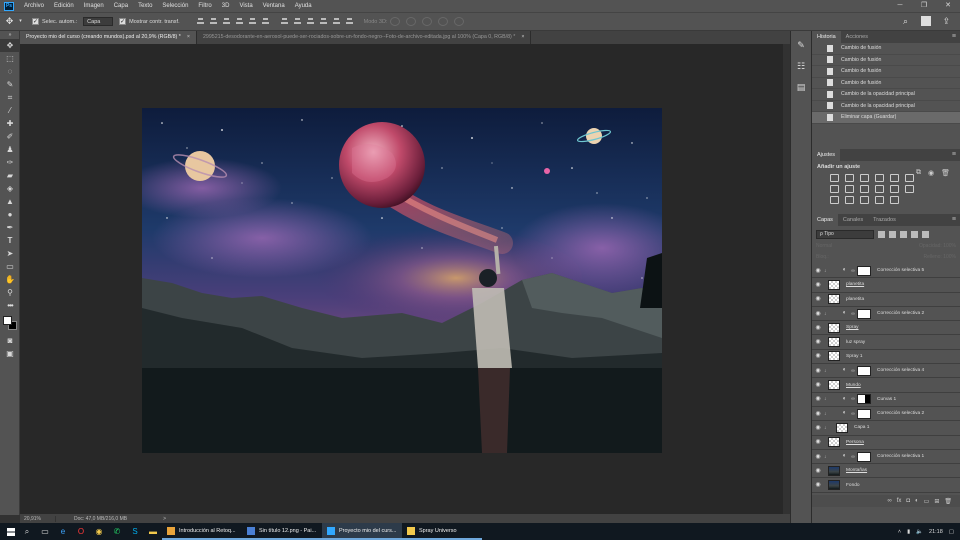 The width and height of the screenshot is (960, 540). Describe the element at coordinates (10, 292) in the screenshot. I see `zoom-tool-icon: ⚲` at that location.